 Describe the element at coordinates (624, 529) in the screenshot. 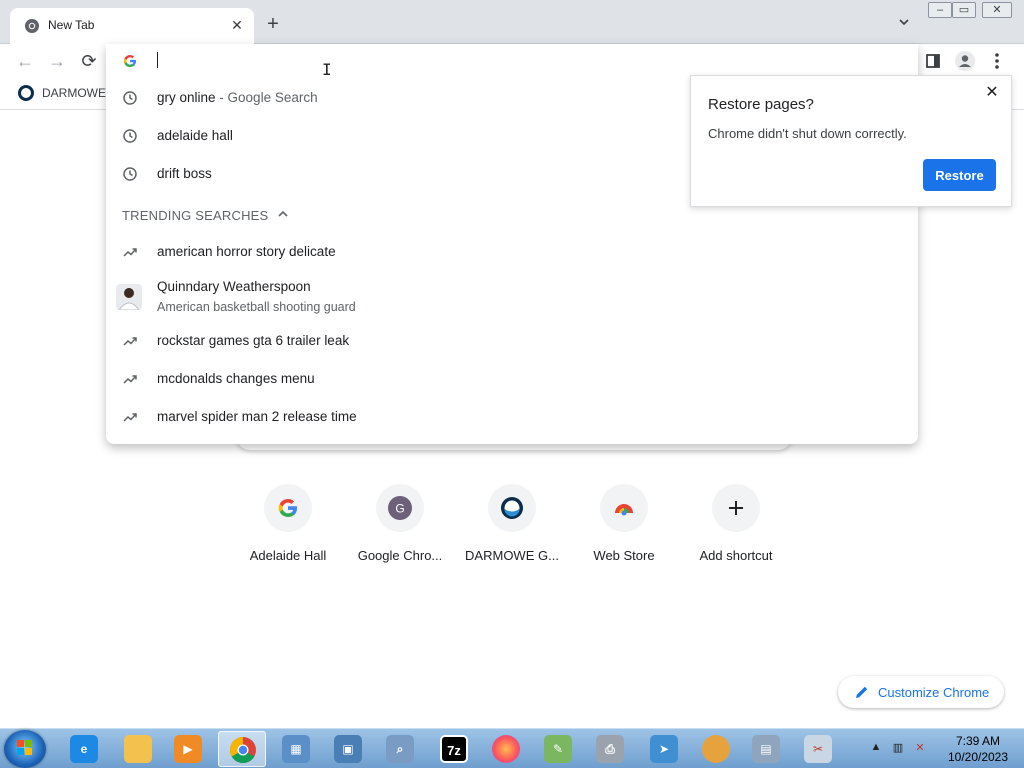

I see `shortcut-web-store: Web Store` at that location.